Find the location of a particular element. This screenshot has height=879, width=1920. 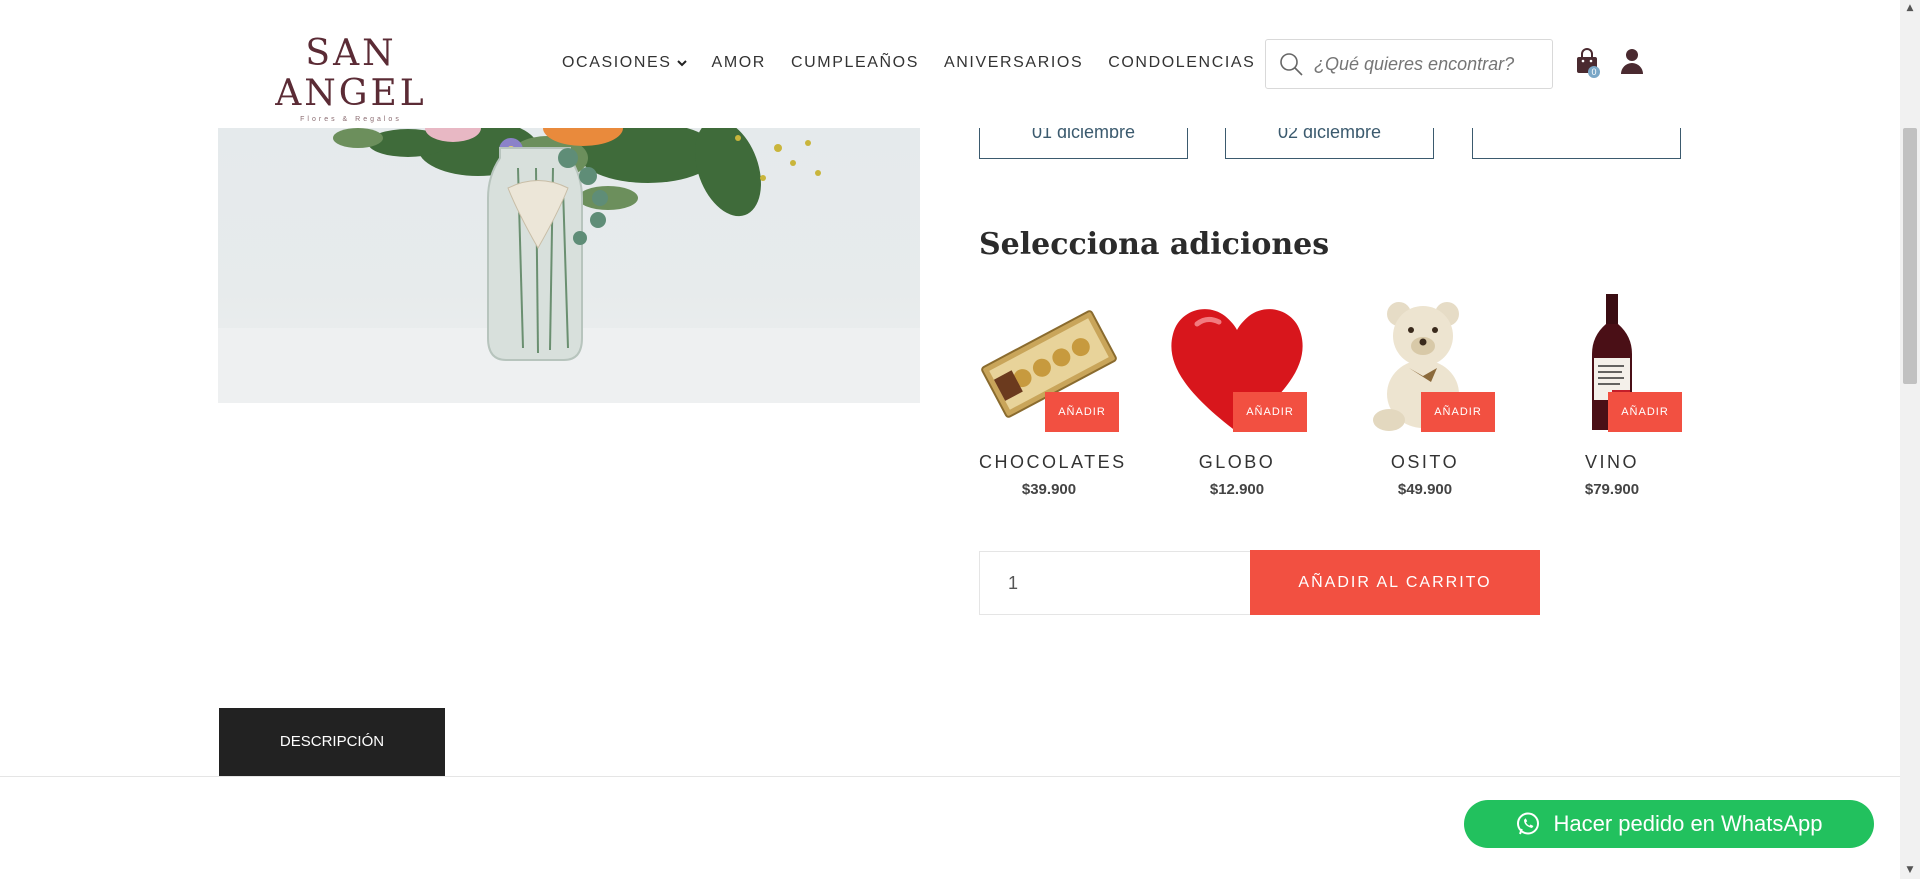

nav-label: ANIVERSARIOS is located at coordinates (1013, 62).